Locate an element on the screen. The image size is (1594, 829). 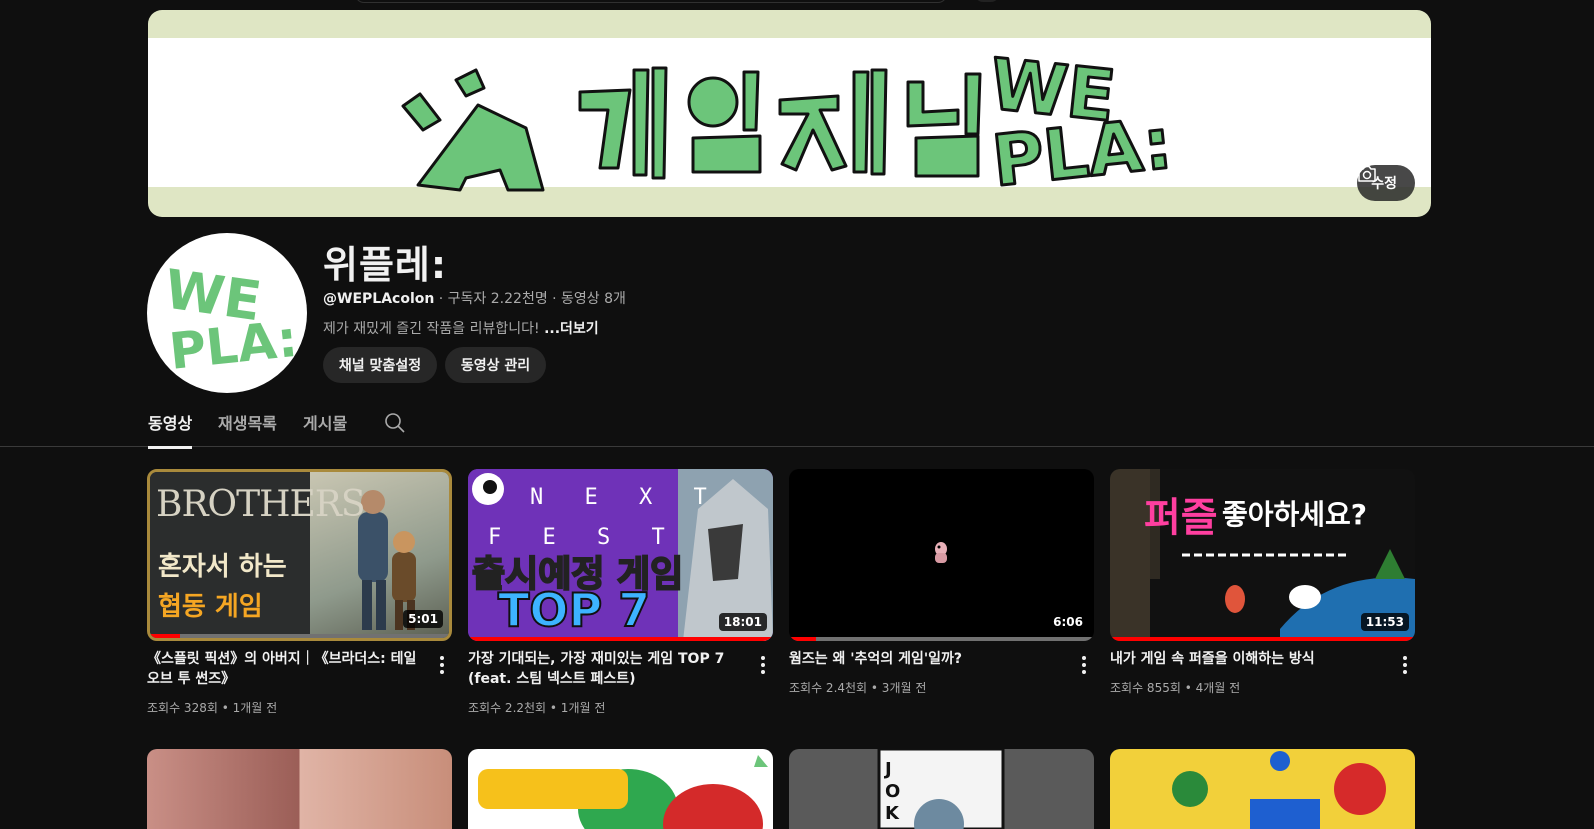
thumbnail-title: BROTHERS is located at coordinates (261, 504).